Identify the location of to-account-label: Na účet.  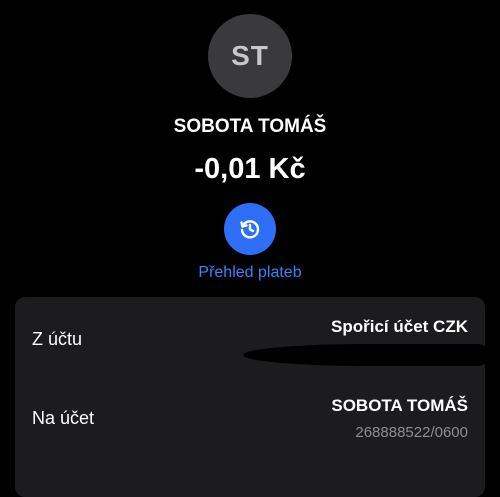
(63, 418).